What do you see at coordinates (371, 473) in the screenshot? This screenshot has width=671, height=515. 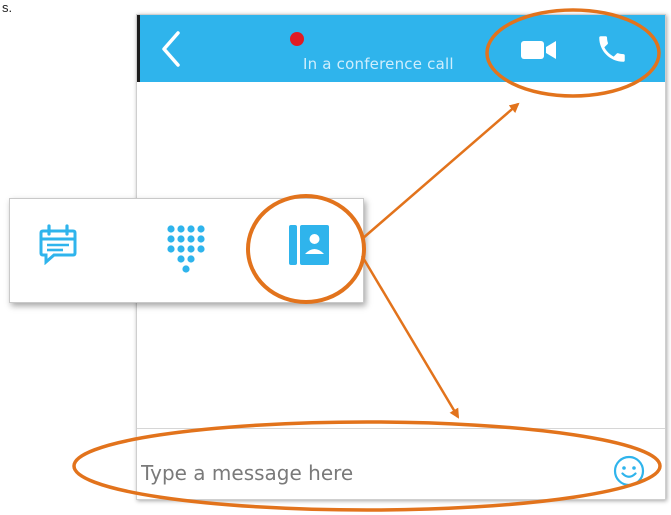 I see `message-input` at bounding box center [371, 473].